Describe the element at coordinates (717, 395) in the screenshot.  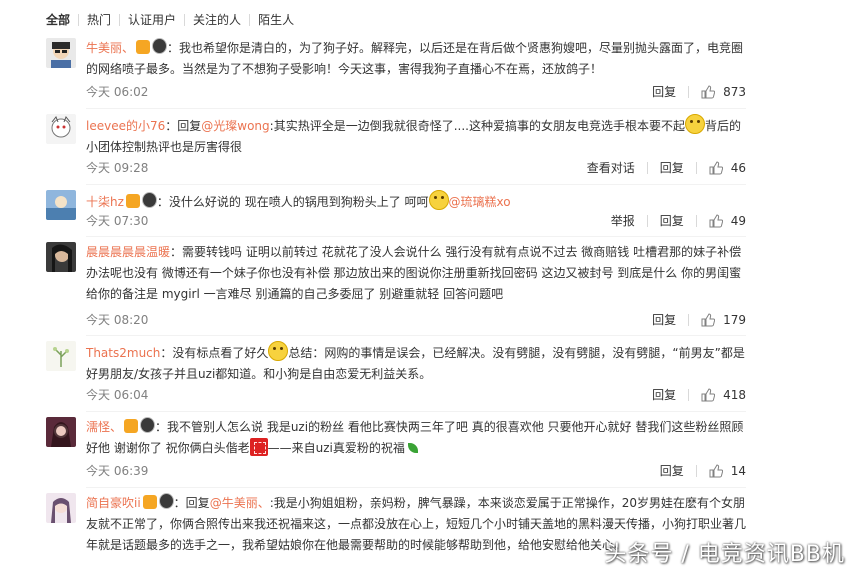
I see `like-button: 418` at that location.